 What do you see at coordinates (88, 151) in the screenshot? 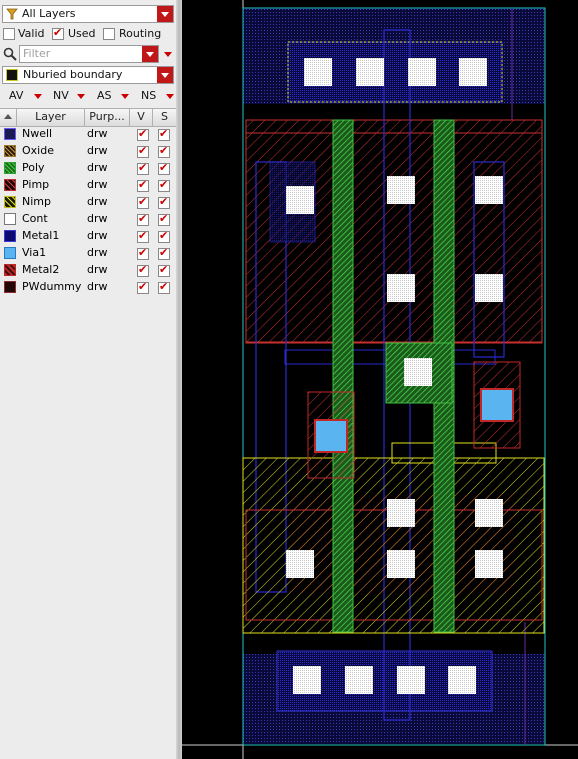
I see `layer-row-oxide: Oxide drw` at bounding box center [88, 151].